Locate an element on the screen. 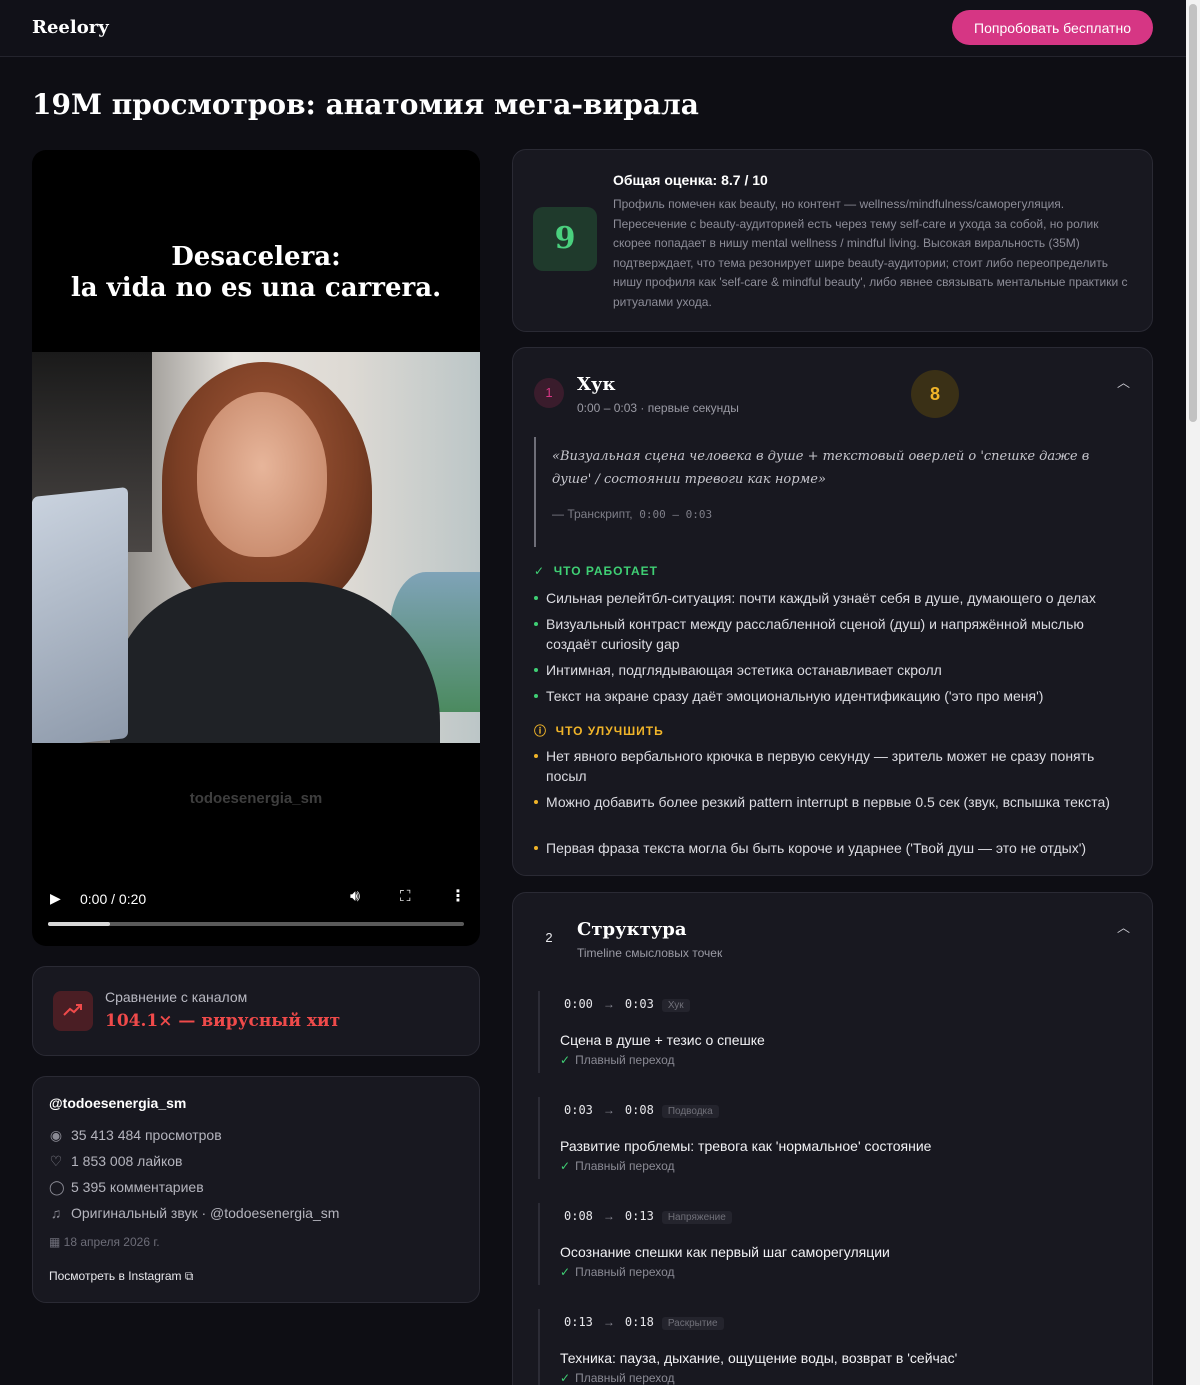 This screenshot has width=1200, height=1385. more-icon: ⋮ is located at coordinates (458, 896).